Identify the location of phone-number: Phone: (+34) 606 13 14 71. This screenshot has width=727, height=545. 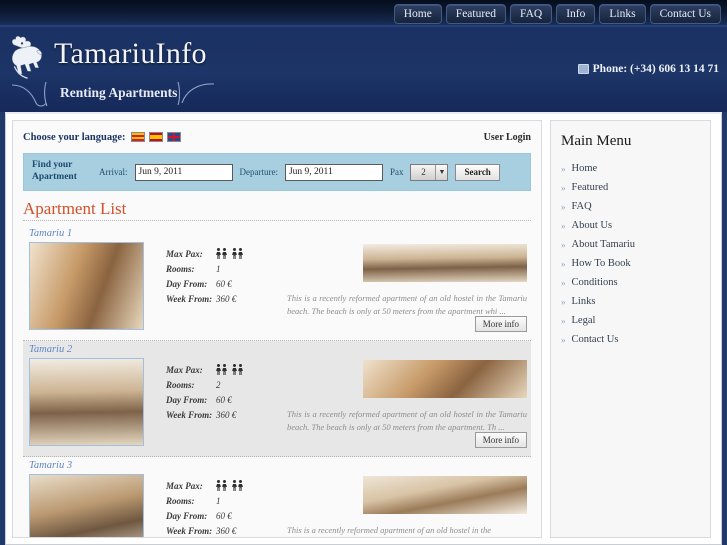
(655, 69).